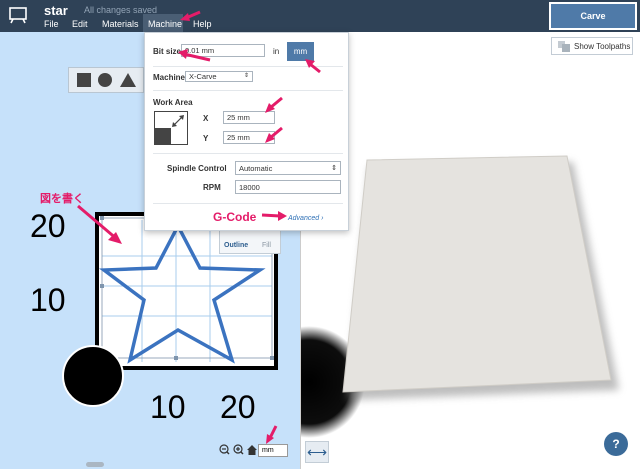 The width and height of the screenshot is (640, 469). Describe the element at coordinates (168, 407) in the screenshot. I see `dimension-label-x-10: 10` at that location.